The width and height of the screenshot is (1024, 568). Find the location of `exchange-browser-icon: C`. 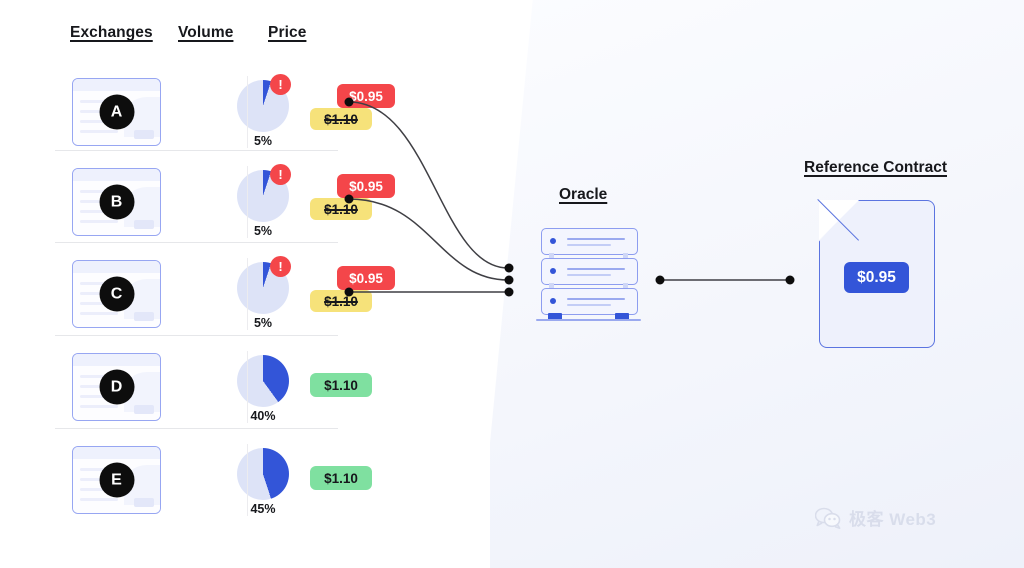

exchange-browser-icon: C is located at coordinates (116, 294).